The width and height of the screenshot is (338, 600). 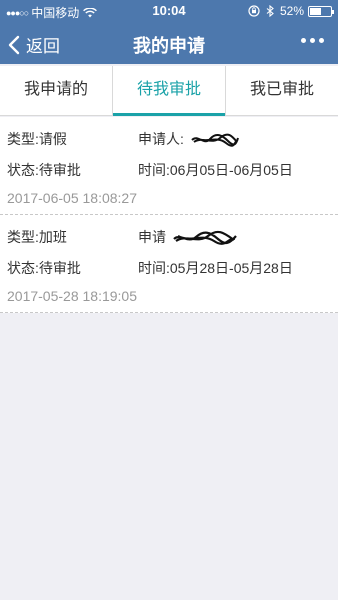 I want to click on tab-pending-my-approval: 待我审批, so click(x=169, y=91).